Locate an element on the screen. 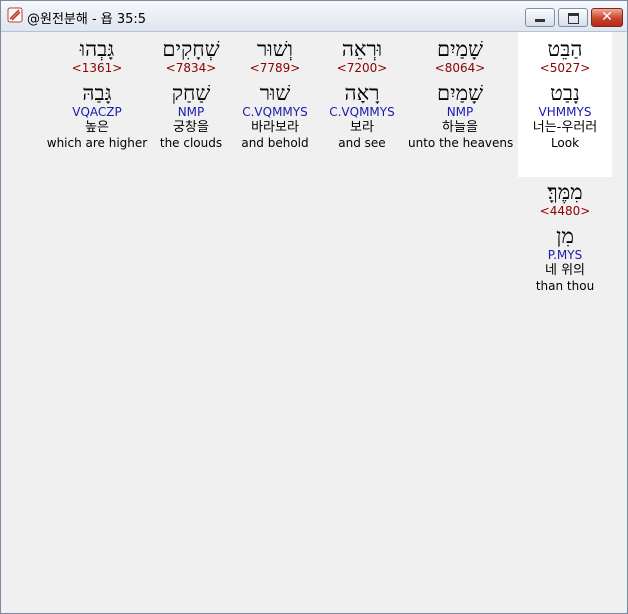 This screenshot has height=614, width=628. korean-gloss: 높은 is located at coordinates (97, 127).